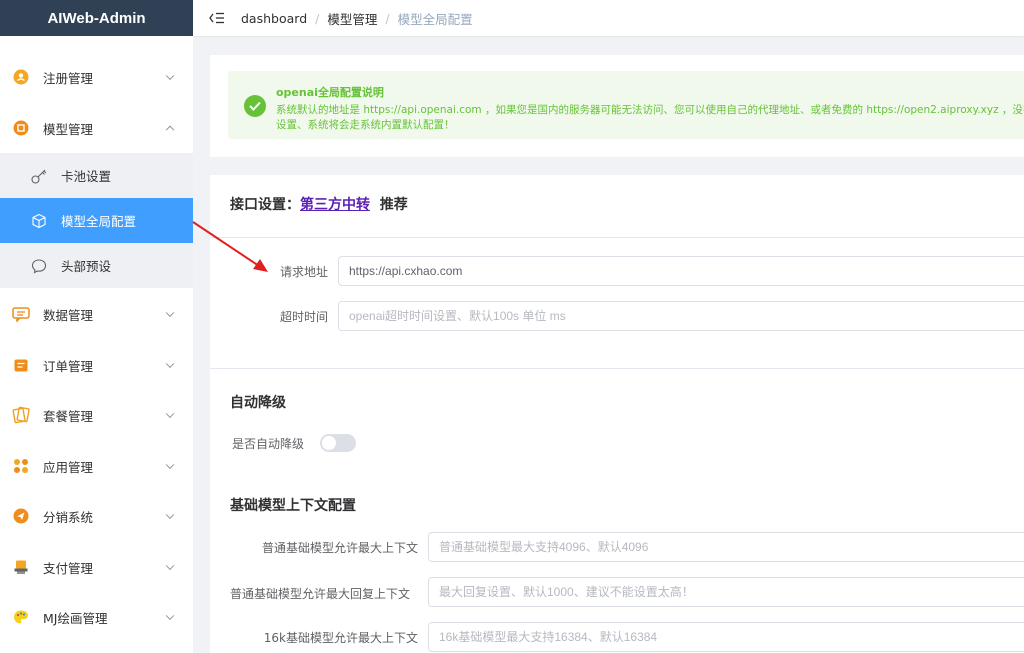 The image size is (1024, 653). Describe the element at coordinates (96, 365) in the screenshot. I see `sidebar-item-orders: 订单管理` at that location.